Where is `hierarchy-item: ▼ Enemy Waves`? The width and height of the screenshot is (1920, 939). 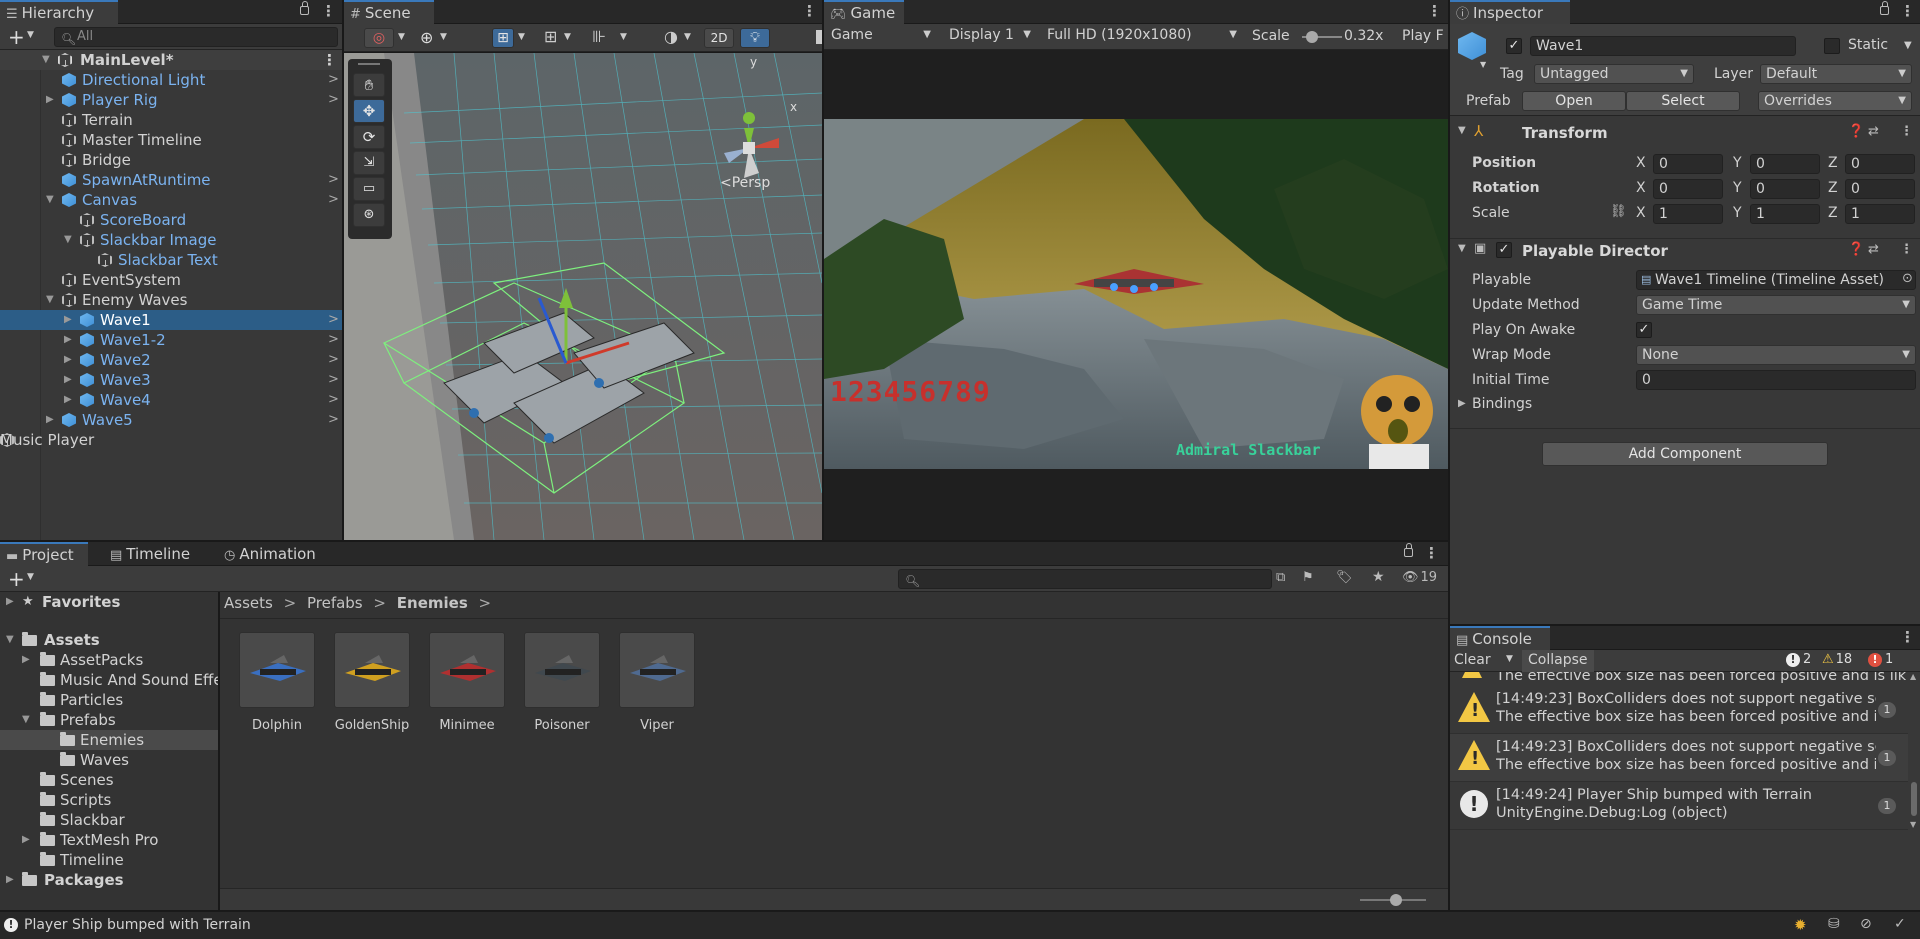
hierarchy-item: ▼ Enemy Waves is located at coordinates (171, 300).